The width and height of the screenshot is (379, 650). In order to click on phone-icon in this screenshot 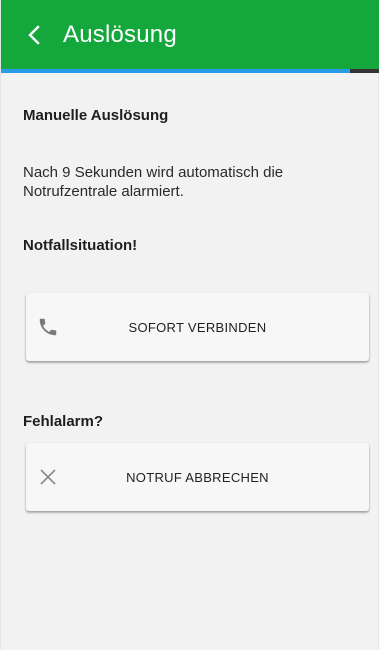, I will do `click(48, 327)`.